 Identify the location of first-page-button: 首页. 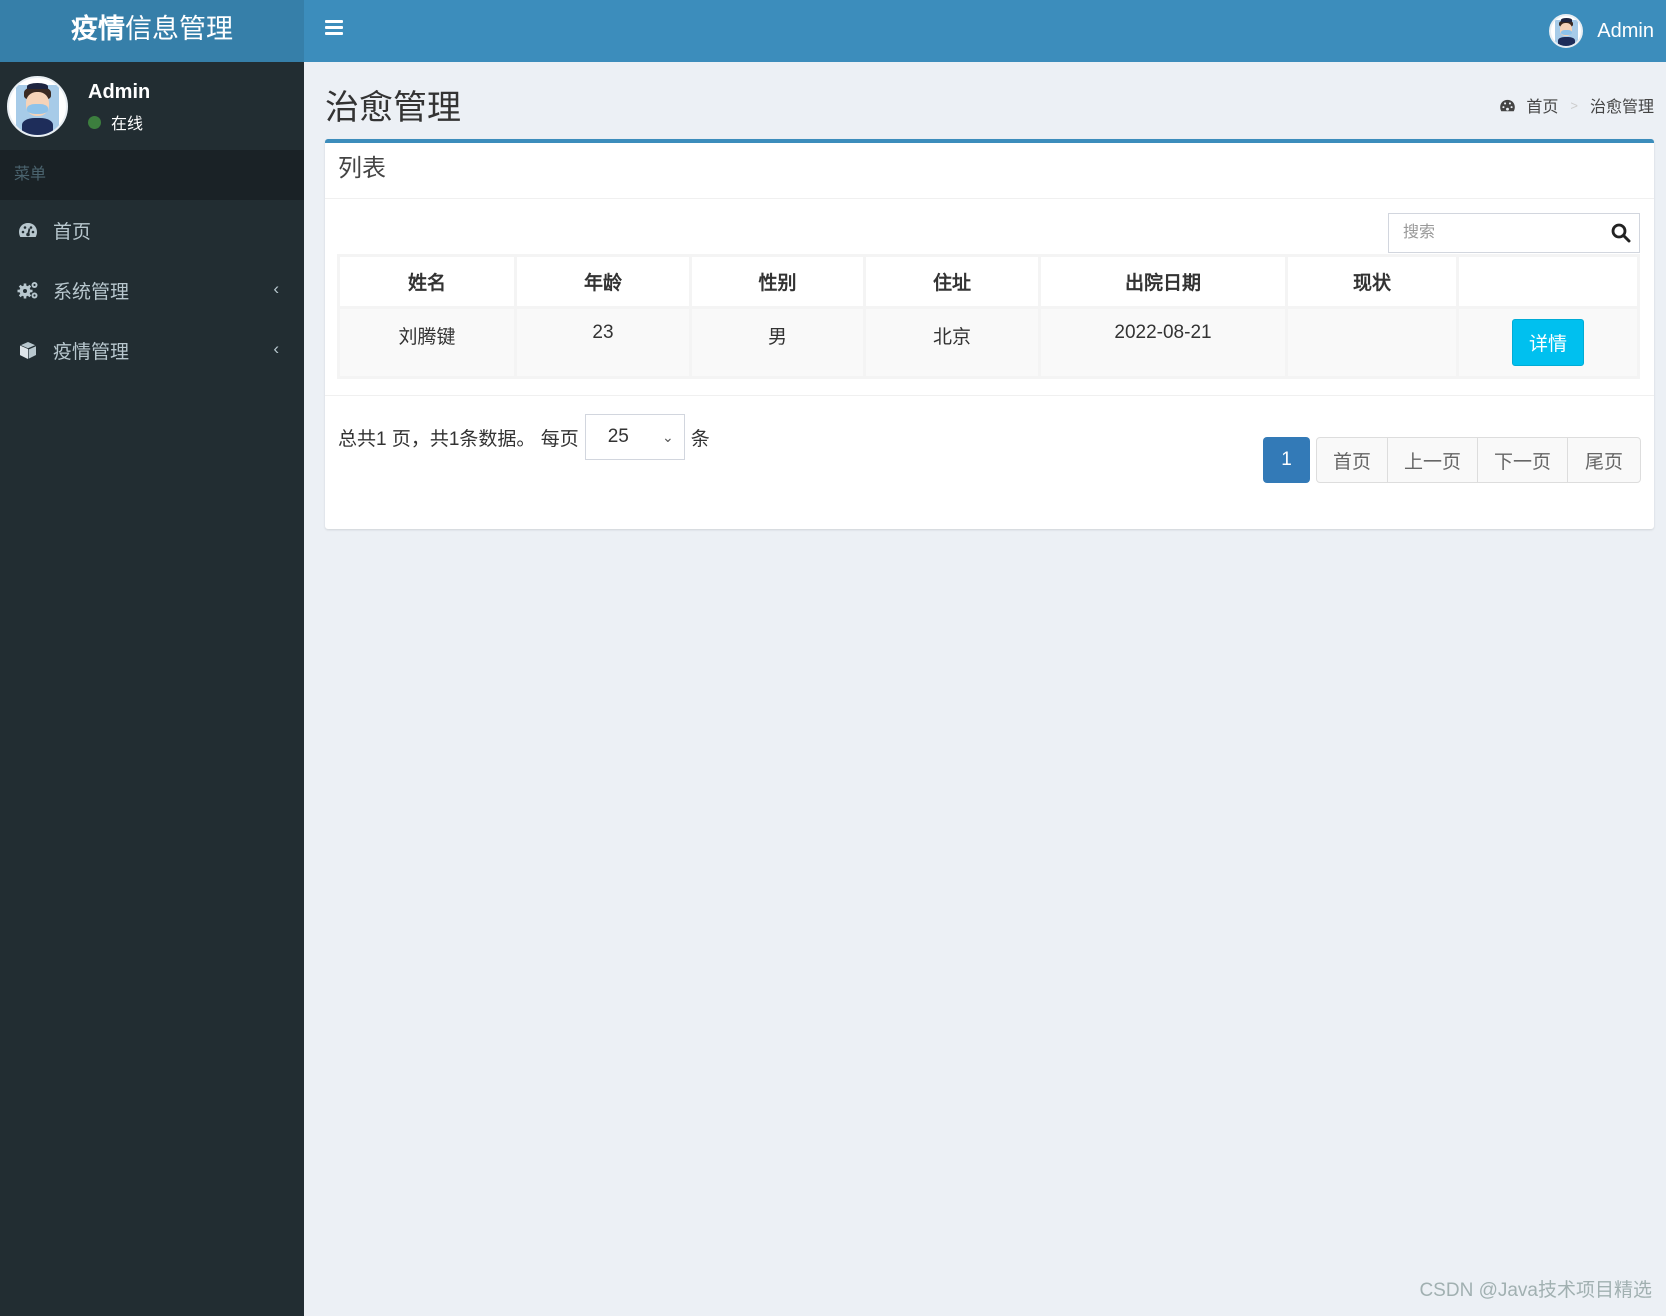
(1352, 460).